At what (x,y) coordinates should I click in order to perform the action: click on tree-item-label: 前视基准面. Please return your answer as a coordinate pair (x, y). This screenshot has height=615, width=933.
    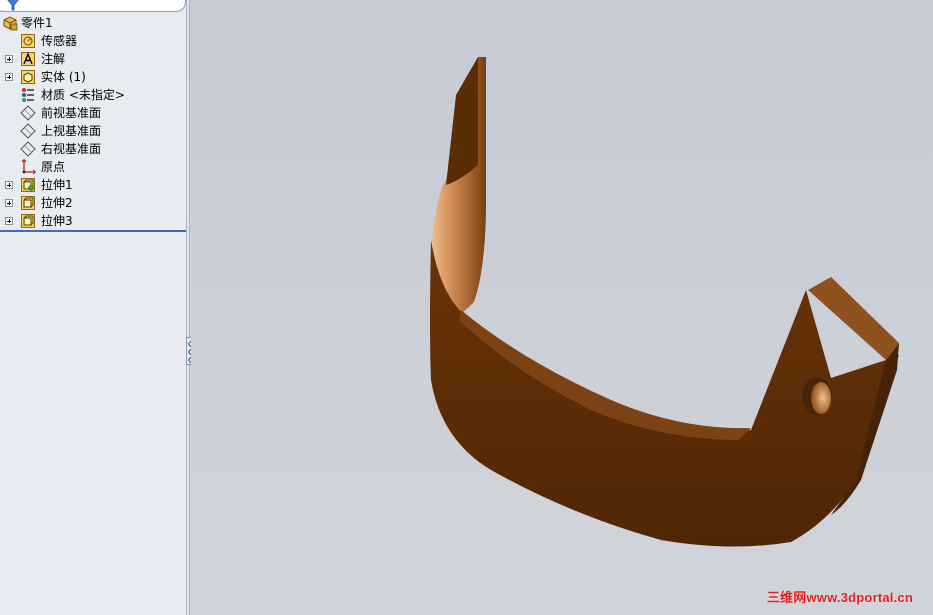
    Looking at the image, I should click on (71, 113).